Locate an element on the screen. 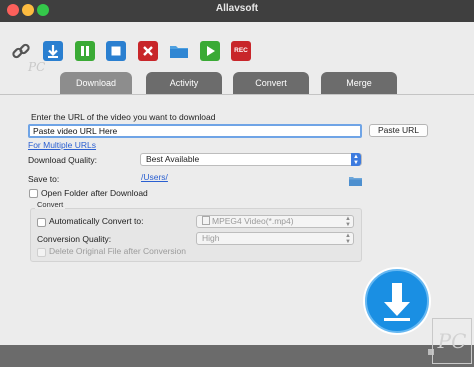 This screenshot has height=367, width=474. watermark-logo: PC is located at coordinates (452, 341).